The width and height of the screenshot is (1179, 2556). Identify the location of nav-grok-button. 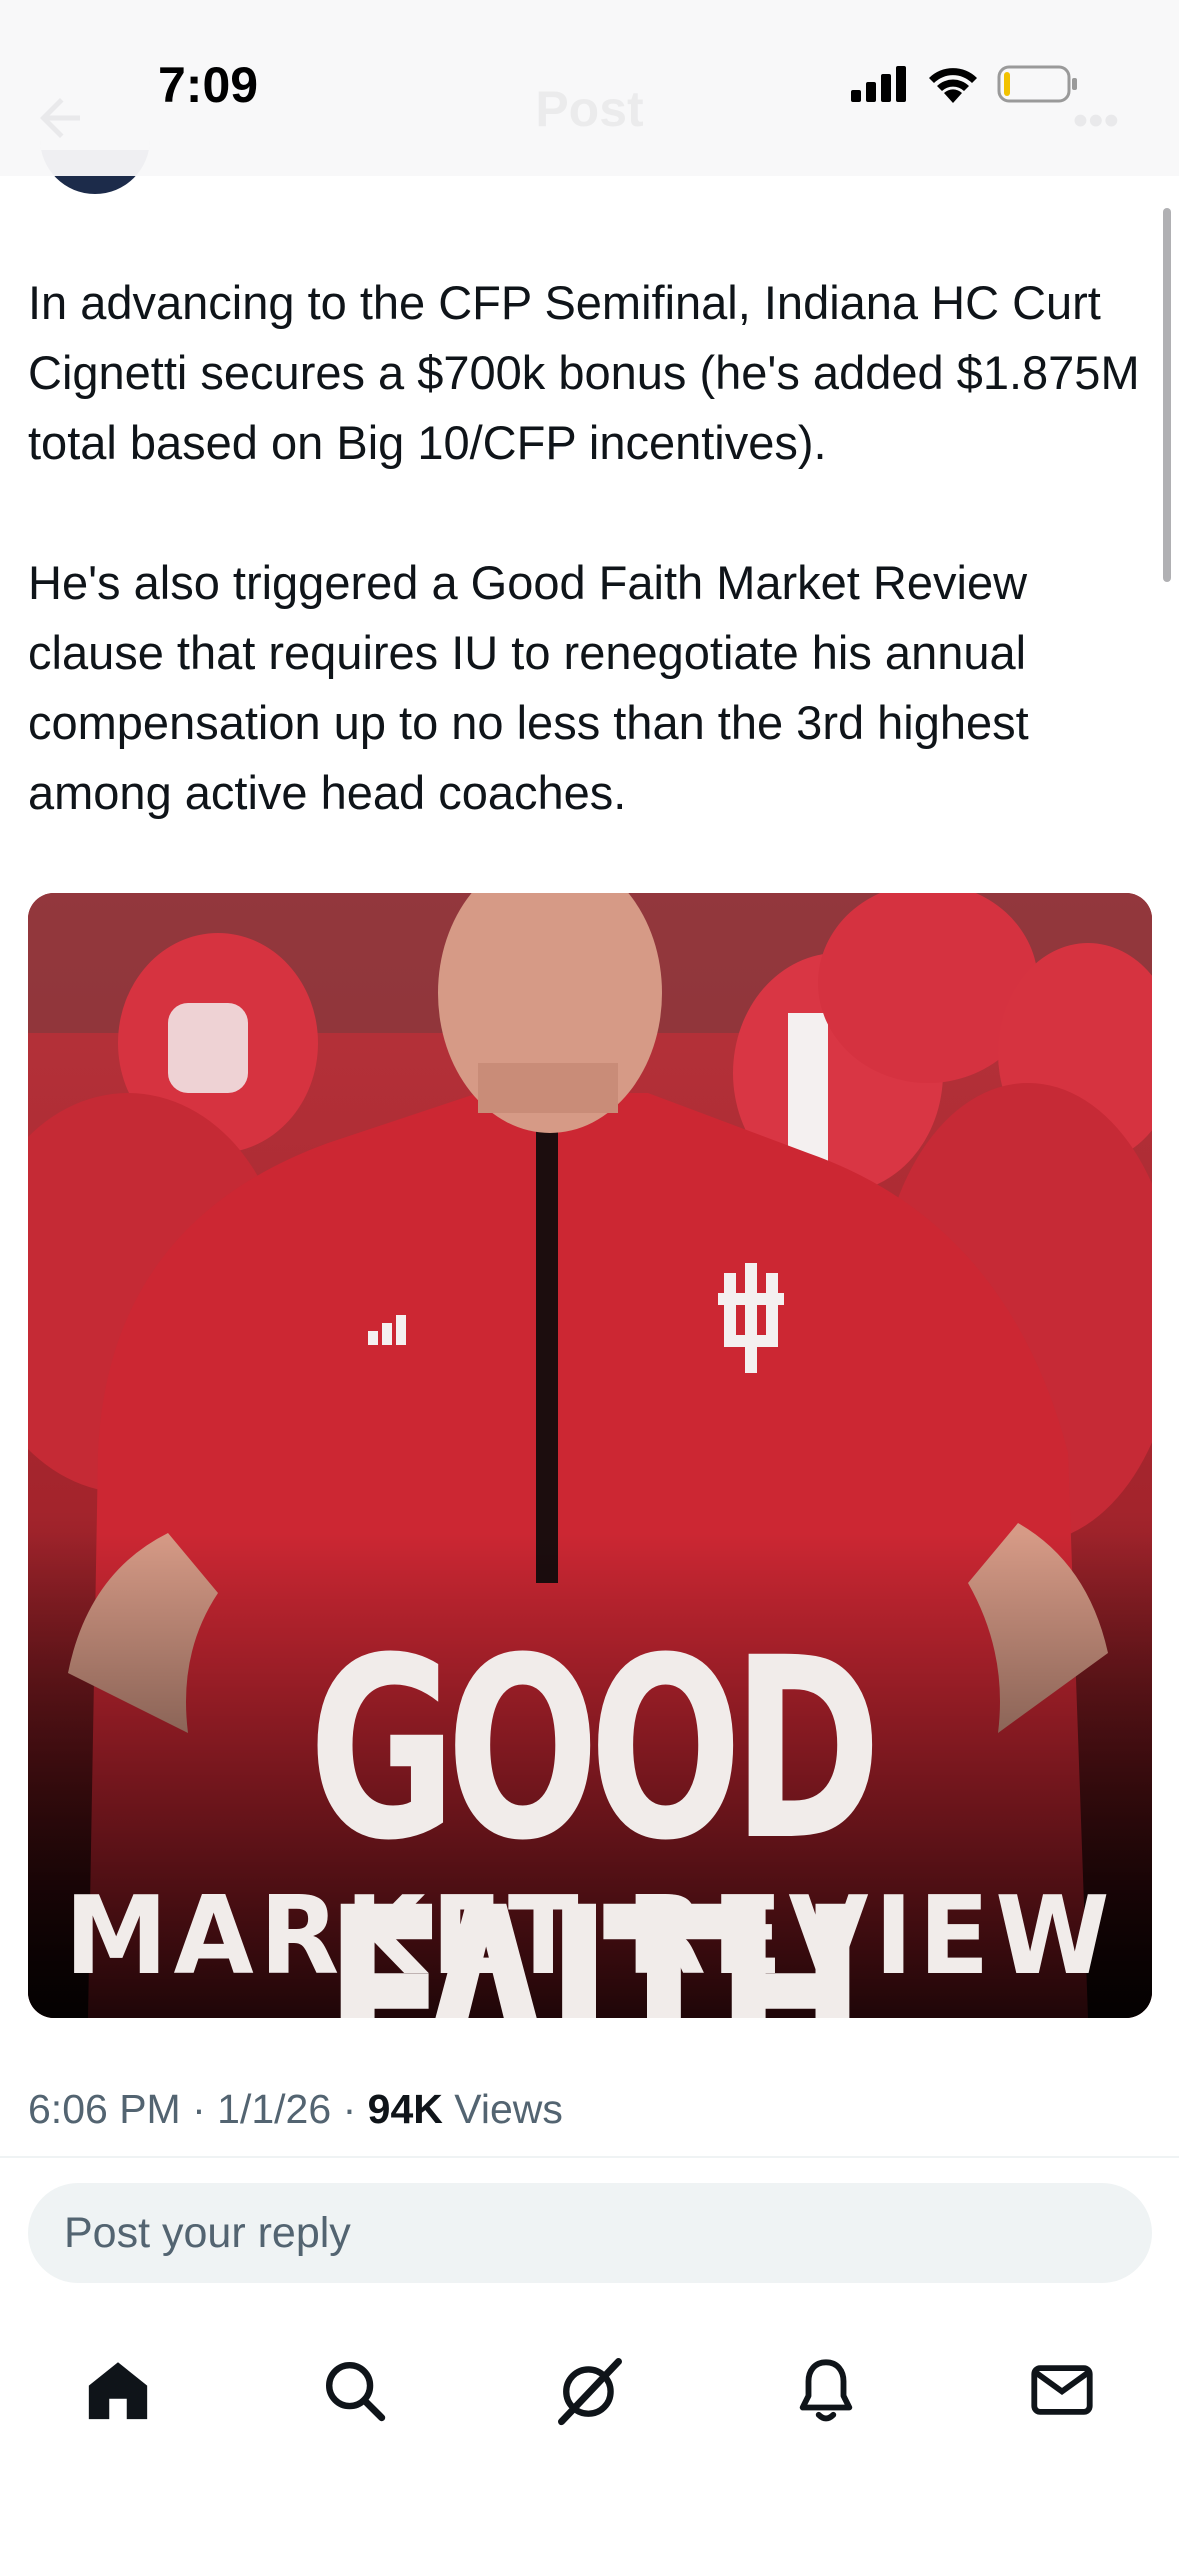
(590, 2390).